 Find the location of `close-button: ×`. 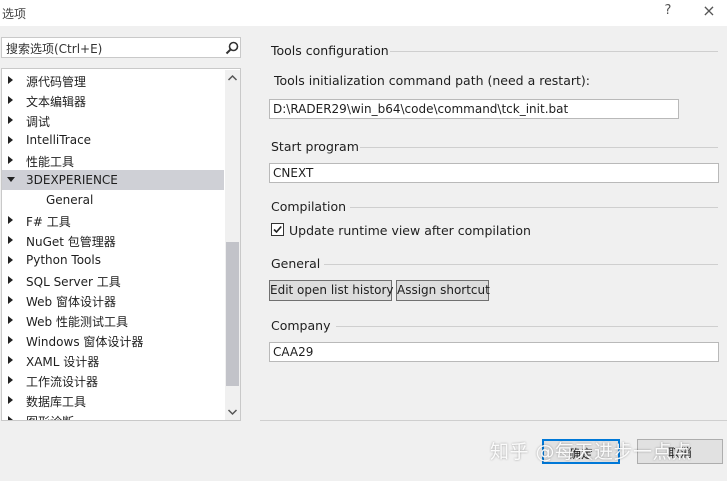

close-button: × is located at coordinates (709, 12).